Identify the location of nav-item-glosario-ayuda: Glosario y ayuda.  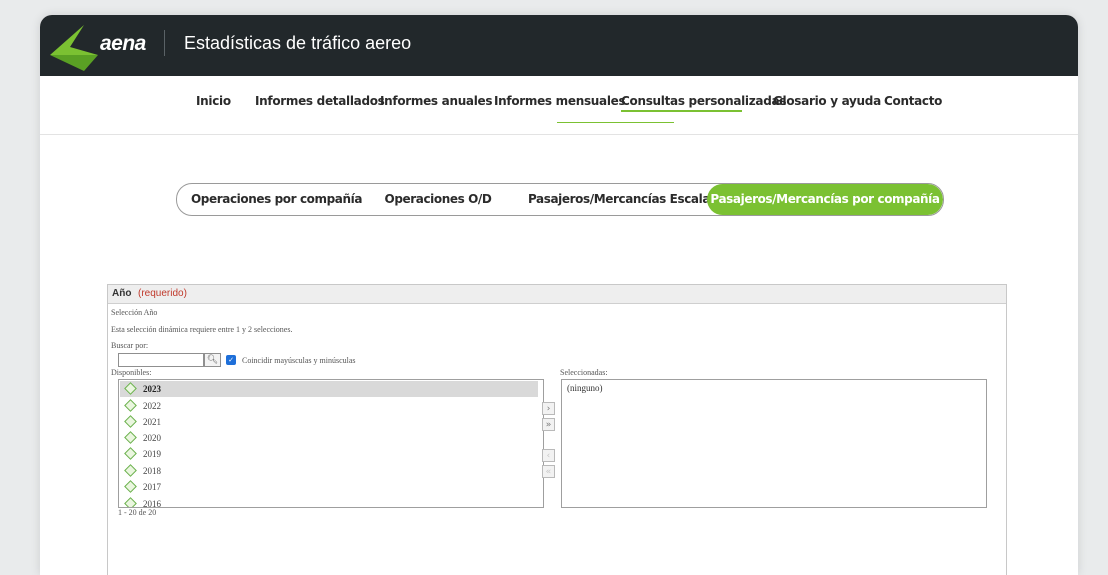
(827, 101).